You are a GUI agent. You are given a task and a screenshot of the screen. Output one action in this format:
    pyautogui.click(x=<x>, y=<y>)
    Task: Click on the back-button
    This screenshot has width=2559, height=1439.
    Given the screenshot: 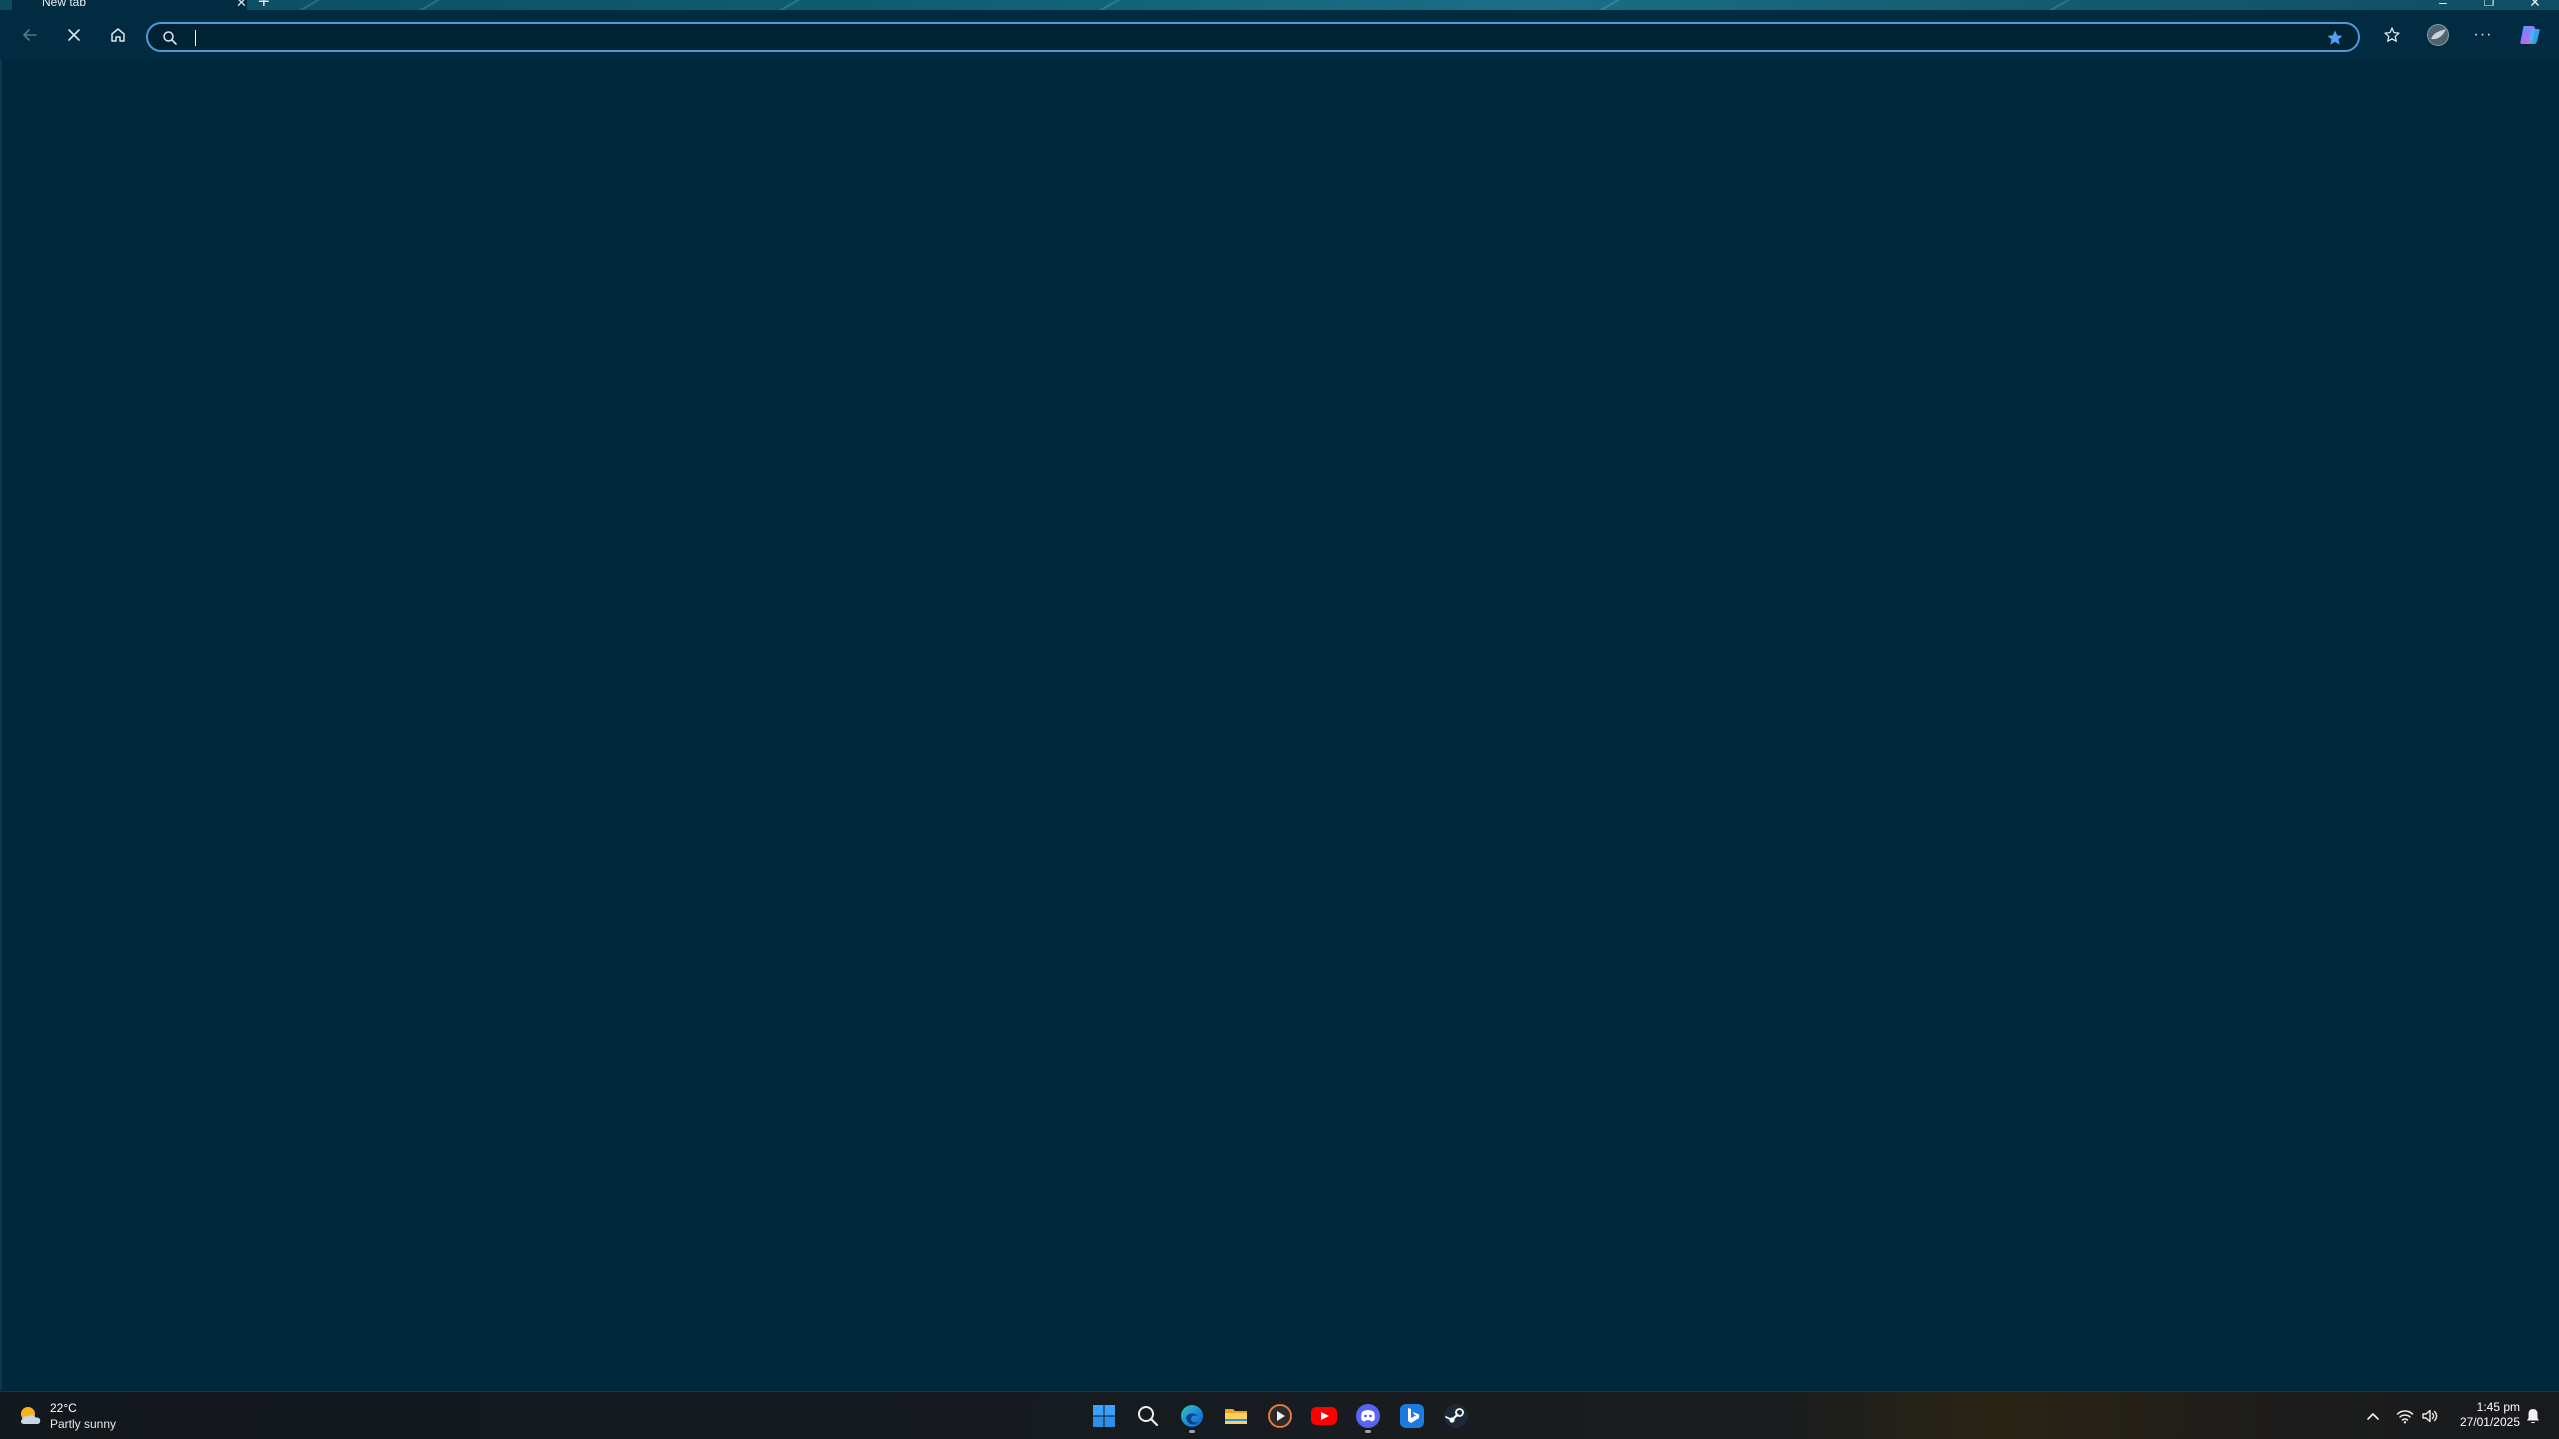 What is the action you would take?
    pyautogui.click(x=30, y=35)
    